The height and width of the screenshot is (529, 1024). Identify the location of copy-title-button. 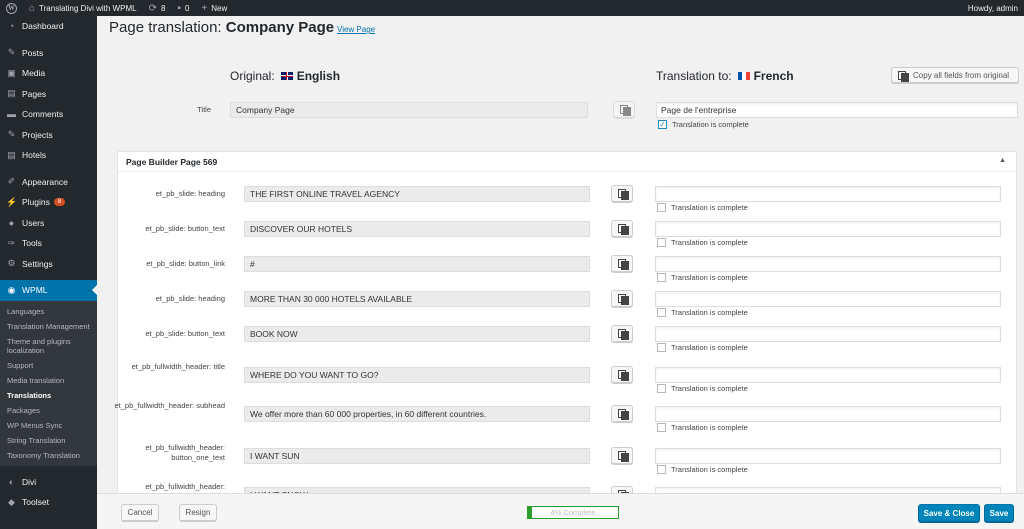
(624, 109).